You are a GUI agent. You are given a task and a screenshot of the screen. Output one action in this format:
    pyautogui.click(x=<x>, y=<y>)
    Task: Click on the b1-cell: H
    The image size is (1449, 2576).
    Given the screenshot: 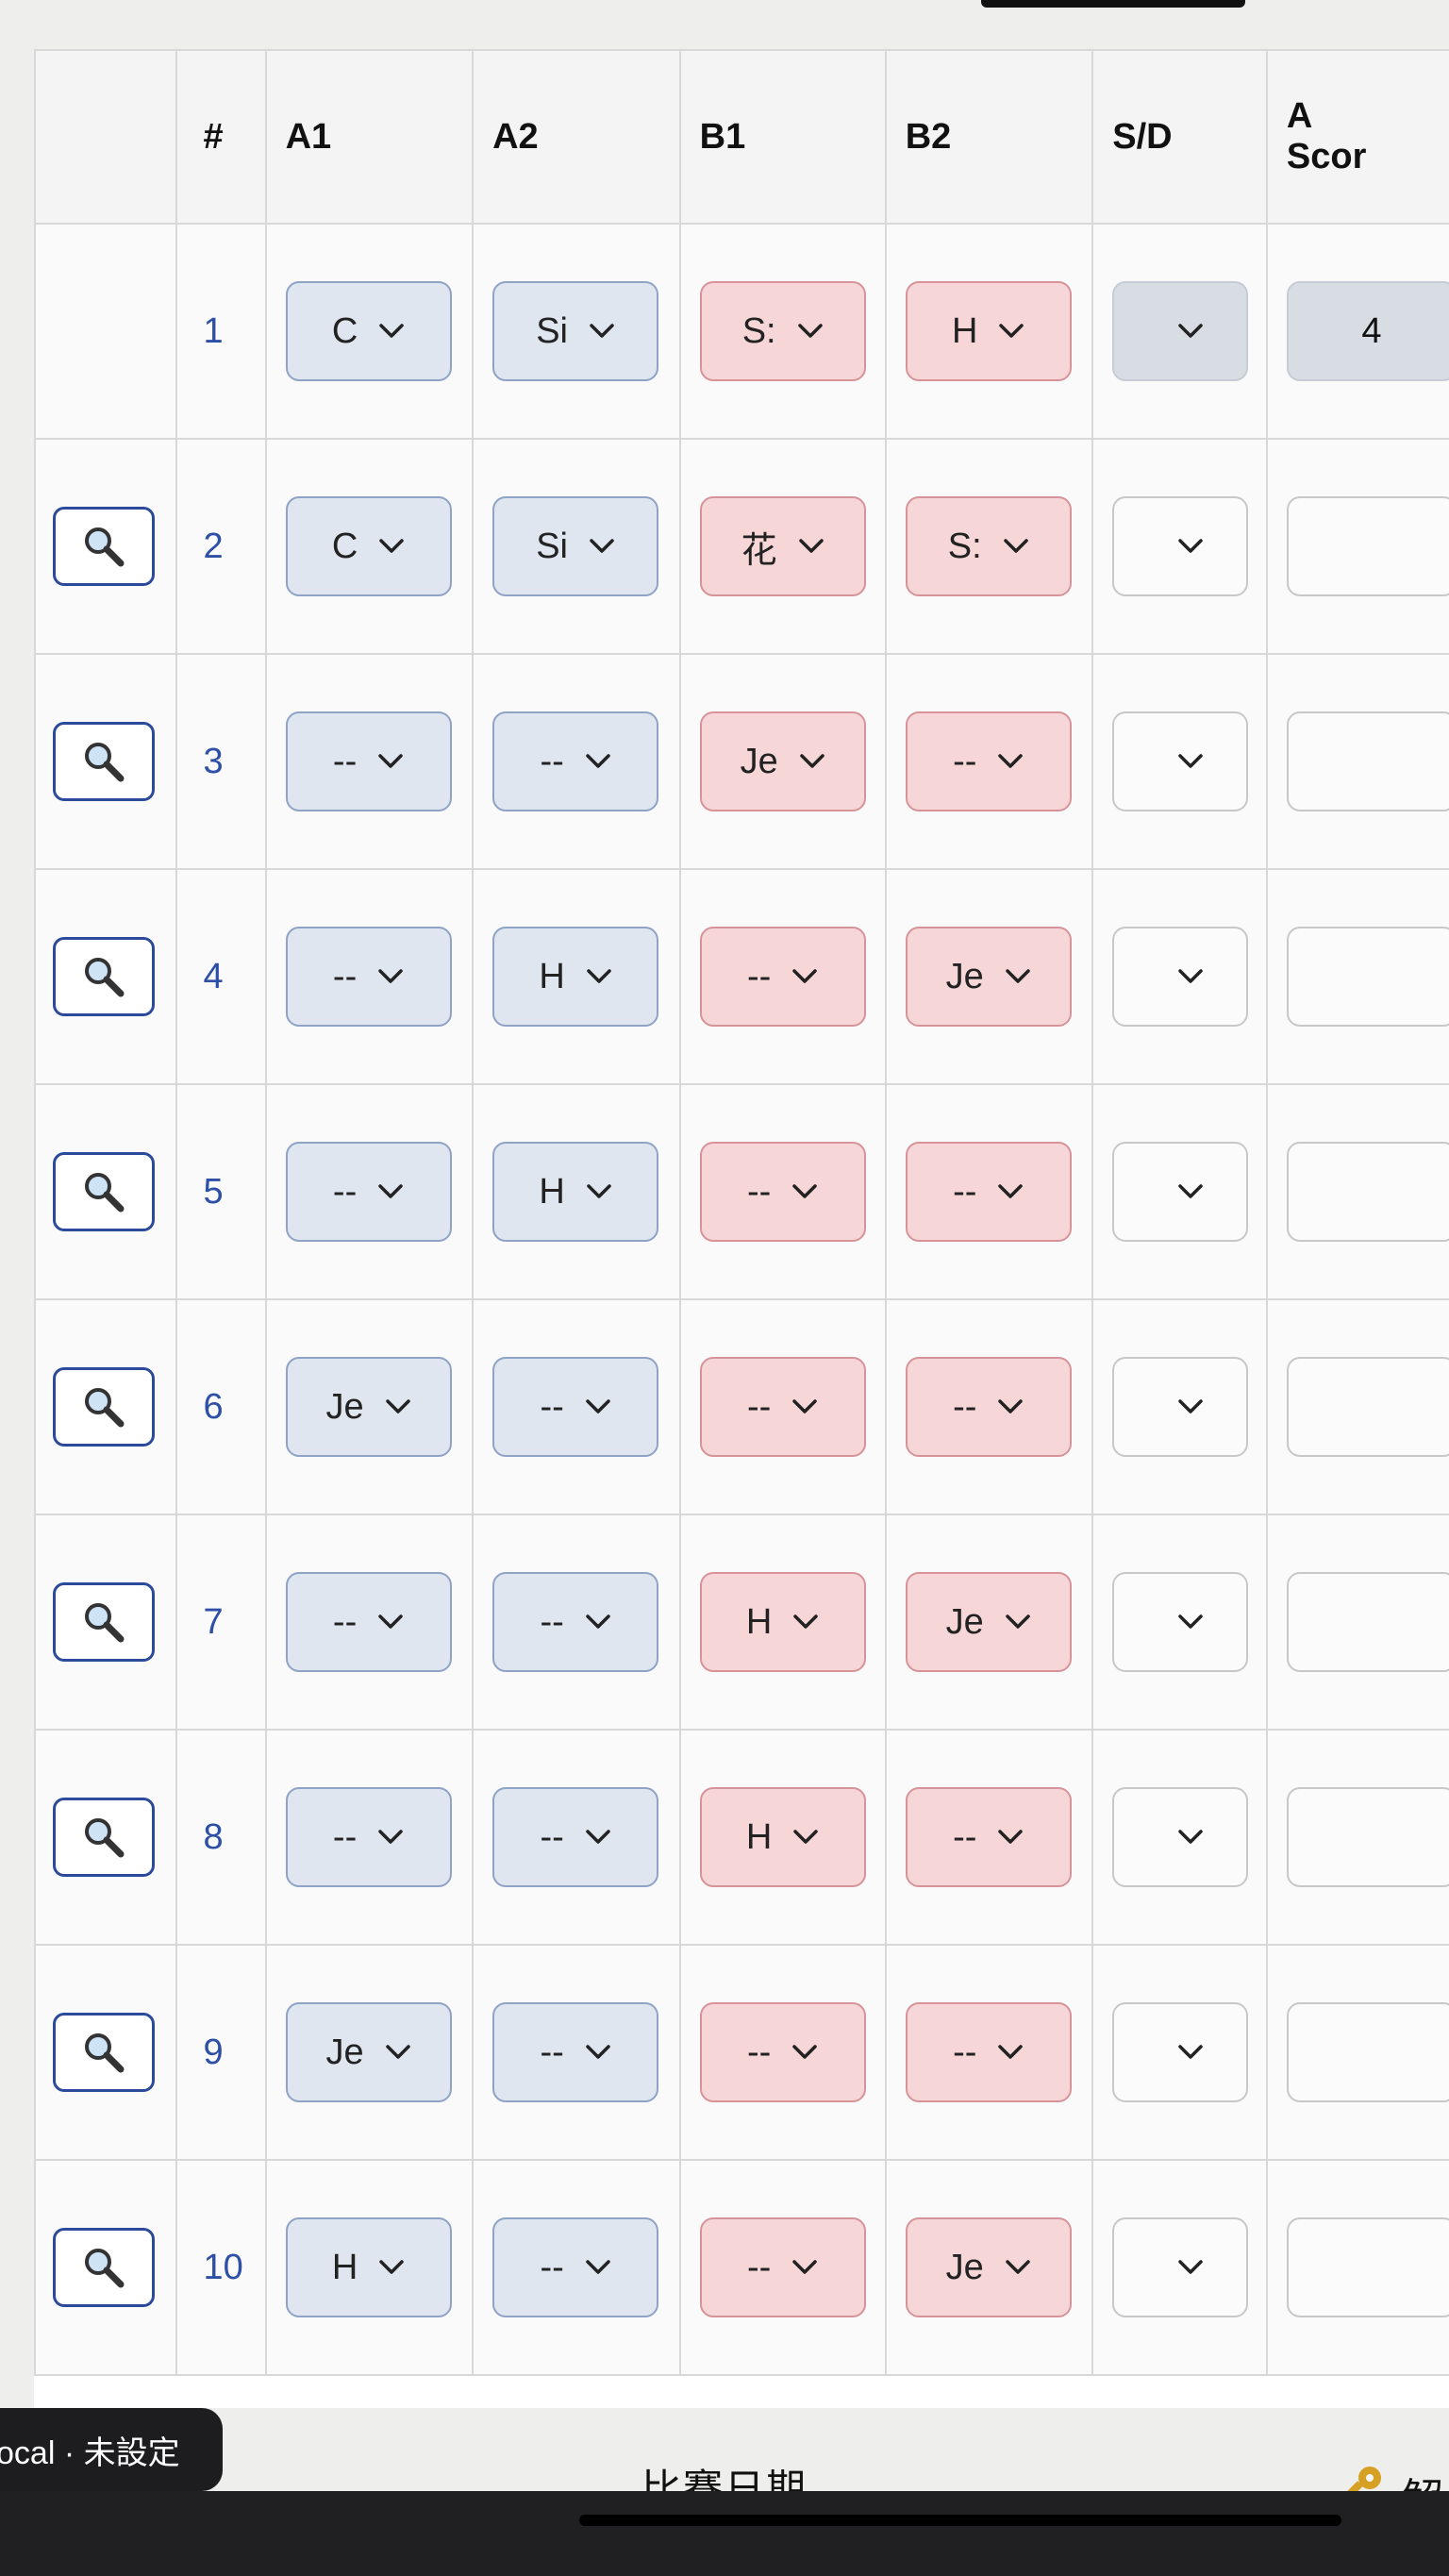 What is the action you would take?
    pyautogui.click(x=783, y=1837)
    